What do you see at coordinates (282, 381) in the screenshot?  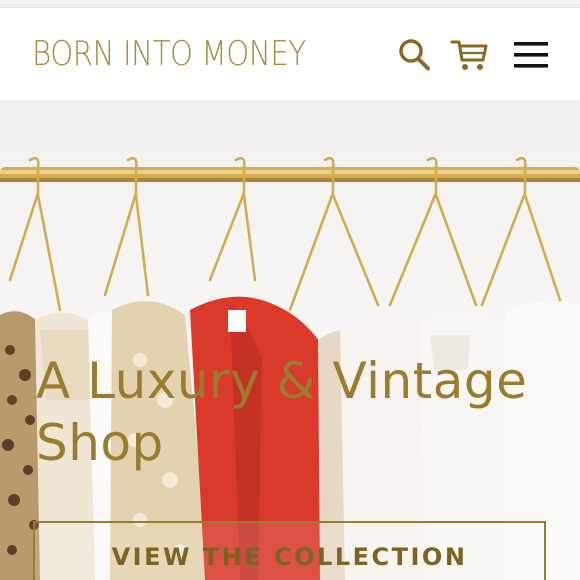 I see `hero-headline-line1: A Luxury & Vintage` at bounding box center [282, 381].